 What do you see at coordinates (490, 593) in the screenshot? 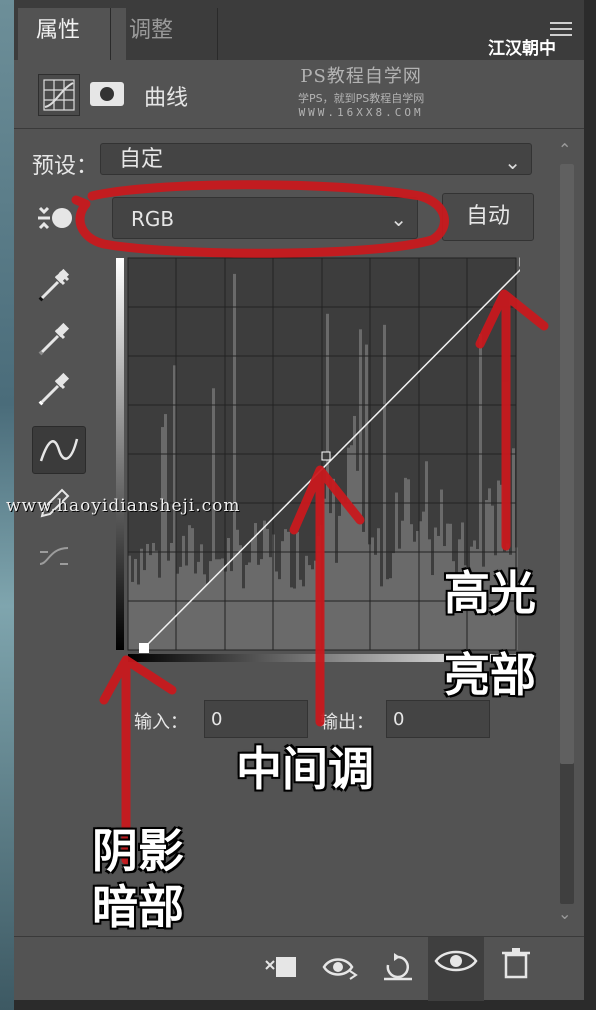
I see `annotation-highlights-1: 高光` at bounding box center [490, 593].